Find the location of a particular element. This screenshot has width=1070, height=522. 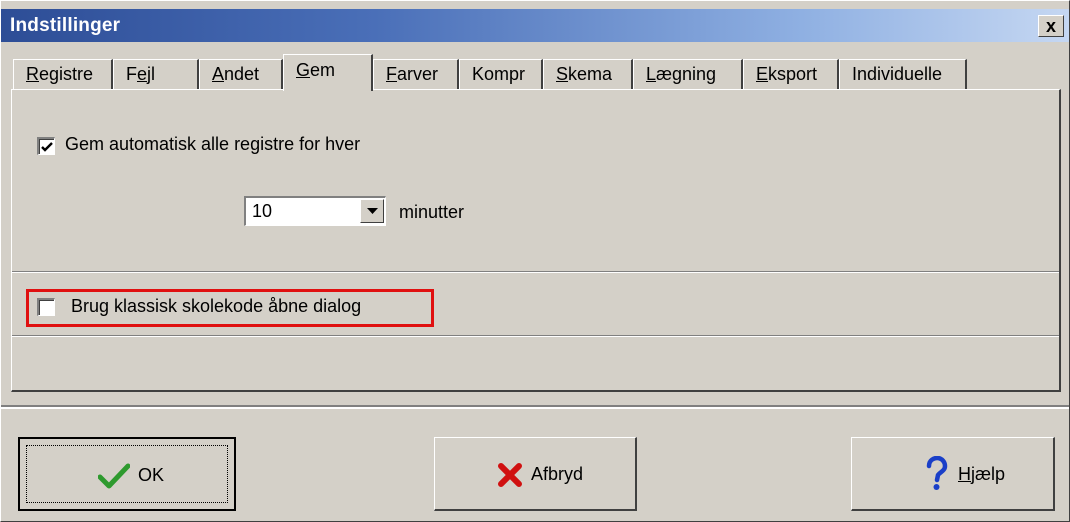

help-button: Hjælp is located at coordinates (953, 474).